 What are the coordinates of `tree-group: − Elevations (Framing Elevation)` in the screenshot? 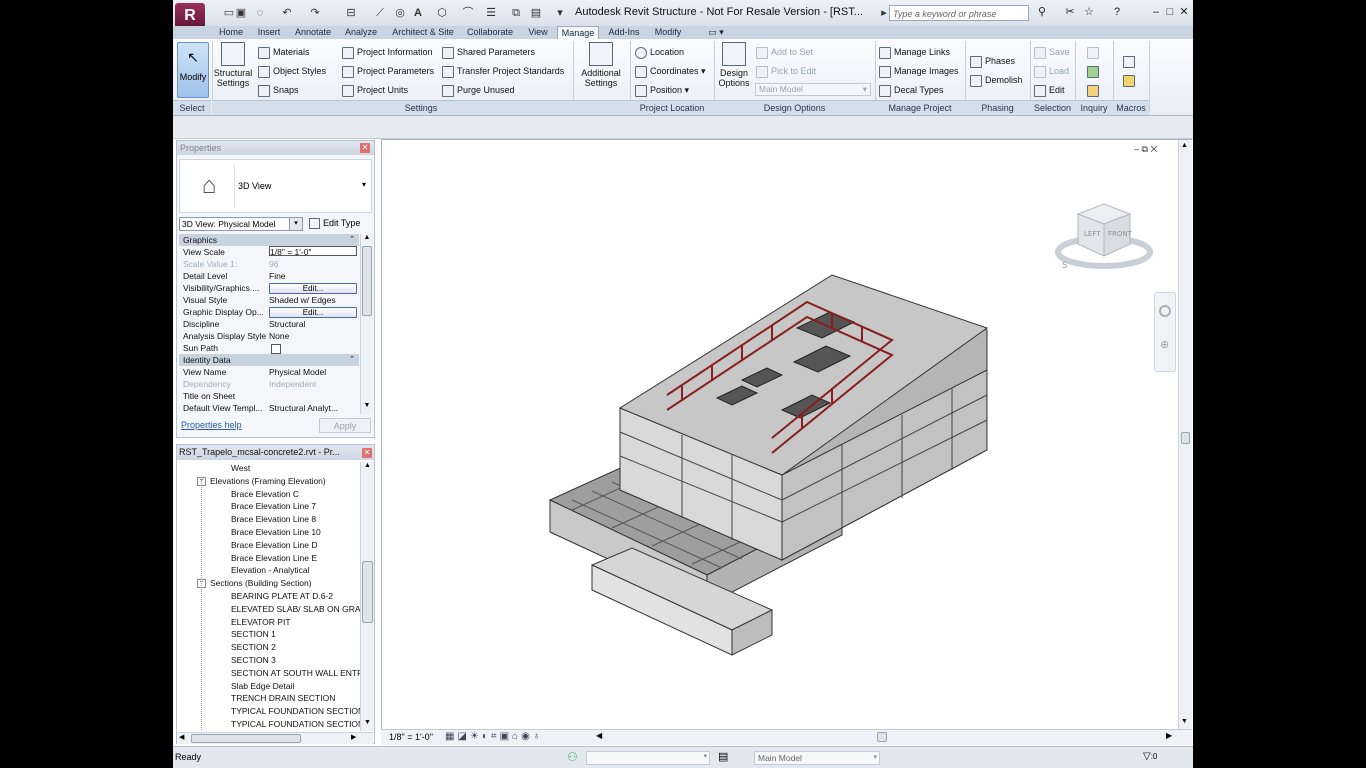 It's located at (261, 481).